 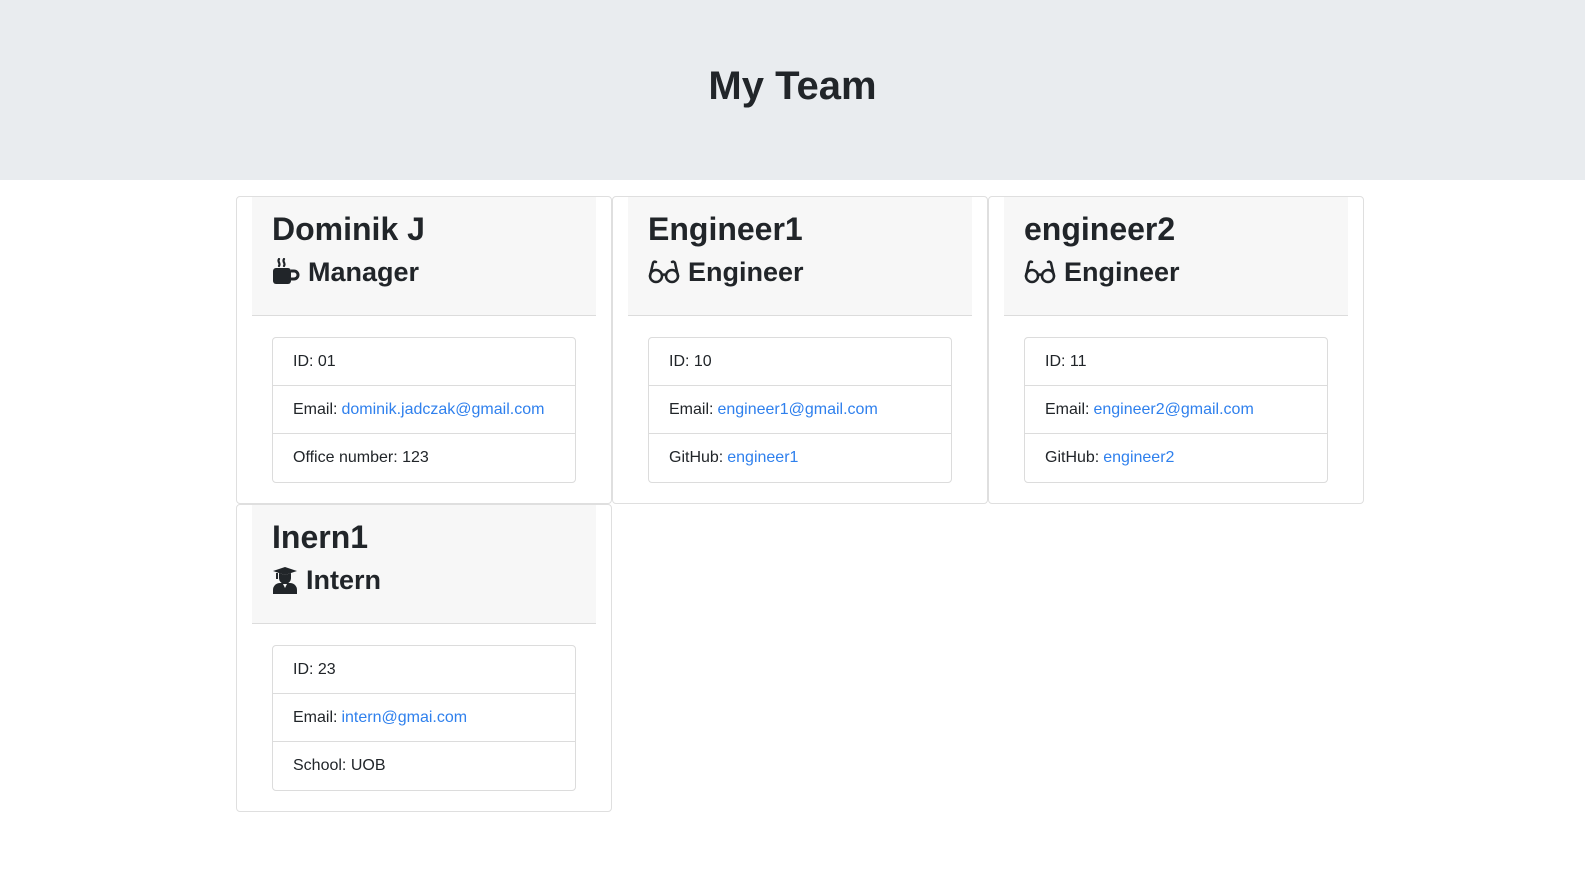 I want to click on school-text: School: UOB, so click(x=339, y=765).